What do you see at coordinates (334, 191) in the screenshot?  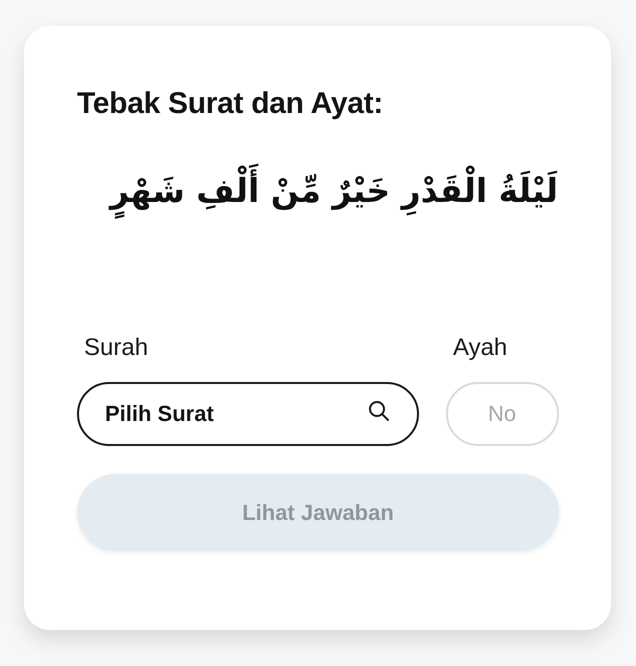 I see `verse-text: لَيْلَةُ الْقَدْرِ خَيْرٌ مِّنْ أَلْفِ شَهْرٍ` at bounding box center [334, 191].